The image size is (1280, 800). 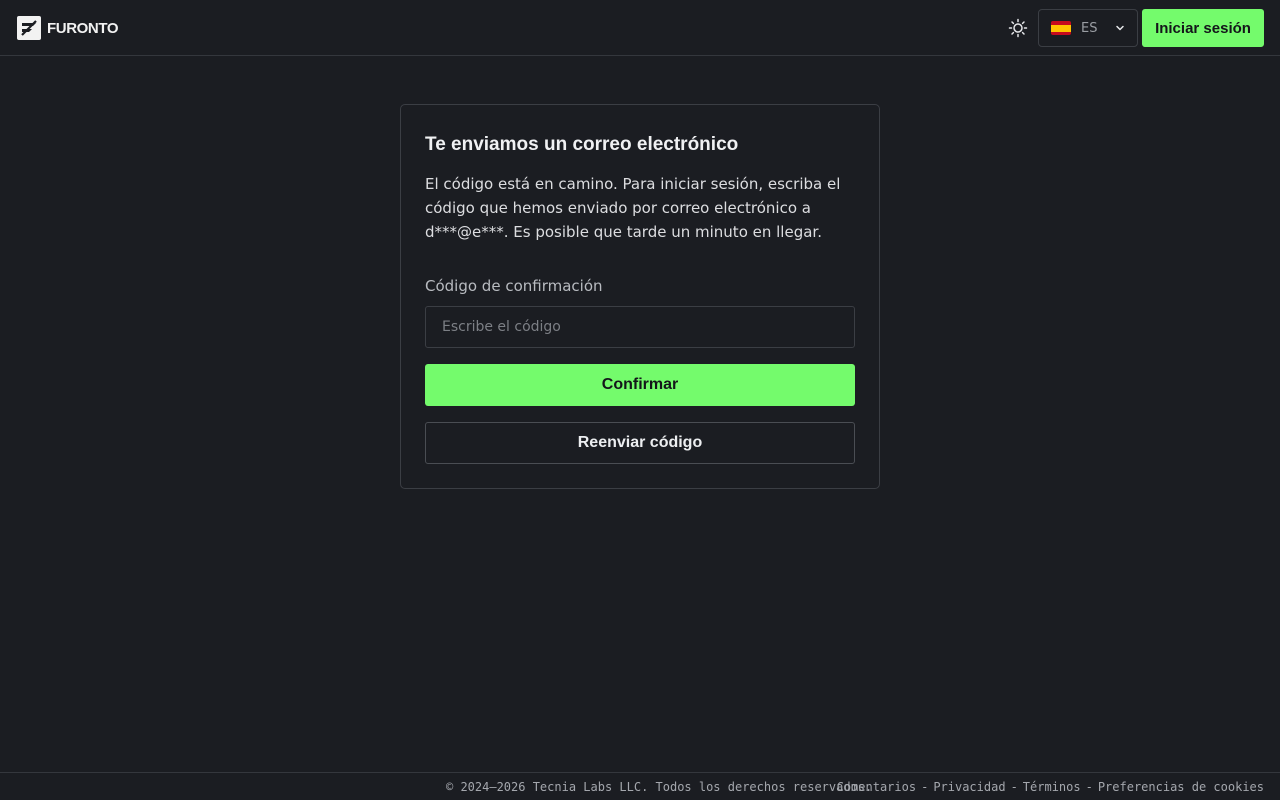 I want to click on signin-button: Iniciar sesión, so click(x=1203, y=28).